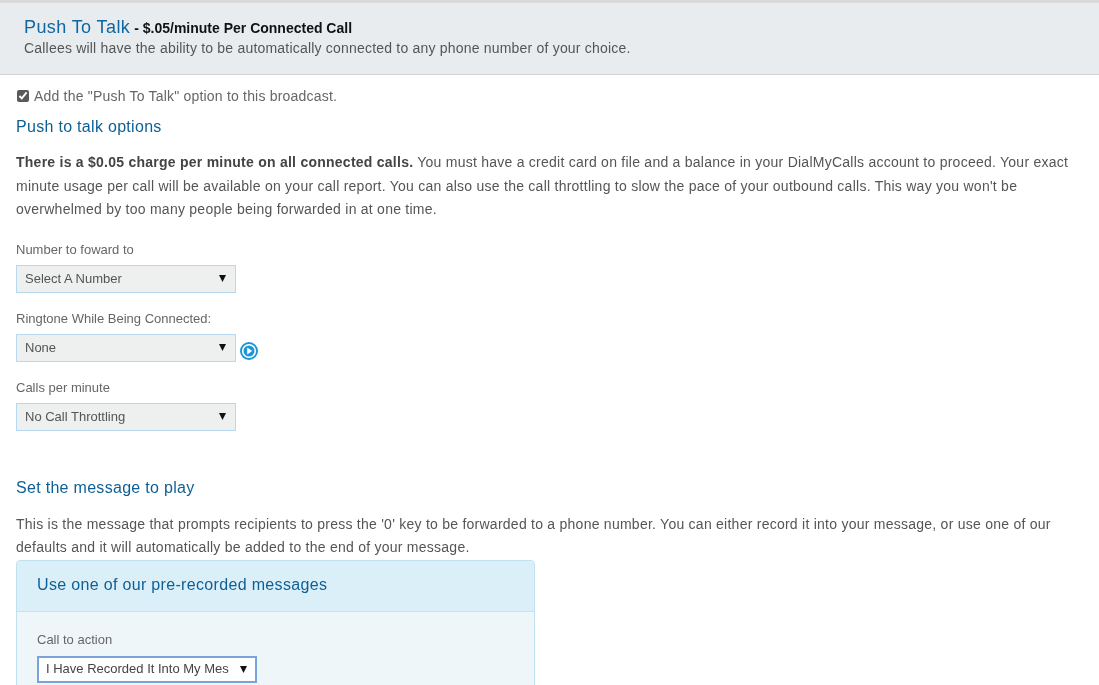  I want to click on field-label: Calls per minute, so click(63, 387).